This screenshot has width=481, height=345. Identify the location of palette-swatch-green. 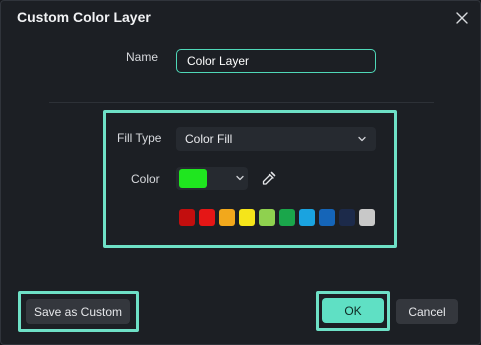
(287, 217).